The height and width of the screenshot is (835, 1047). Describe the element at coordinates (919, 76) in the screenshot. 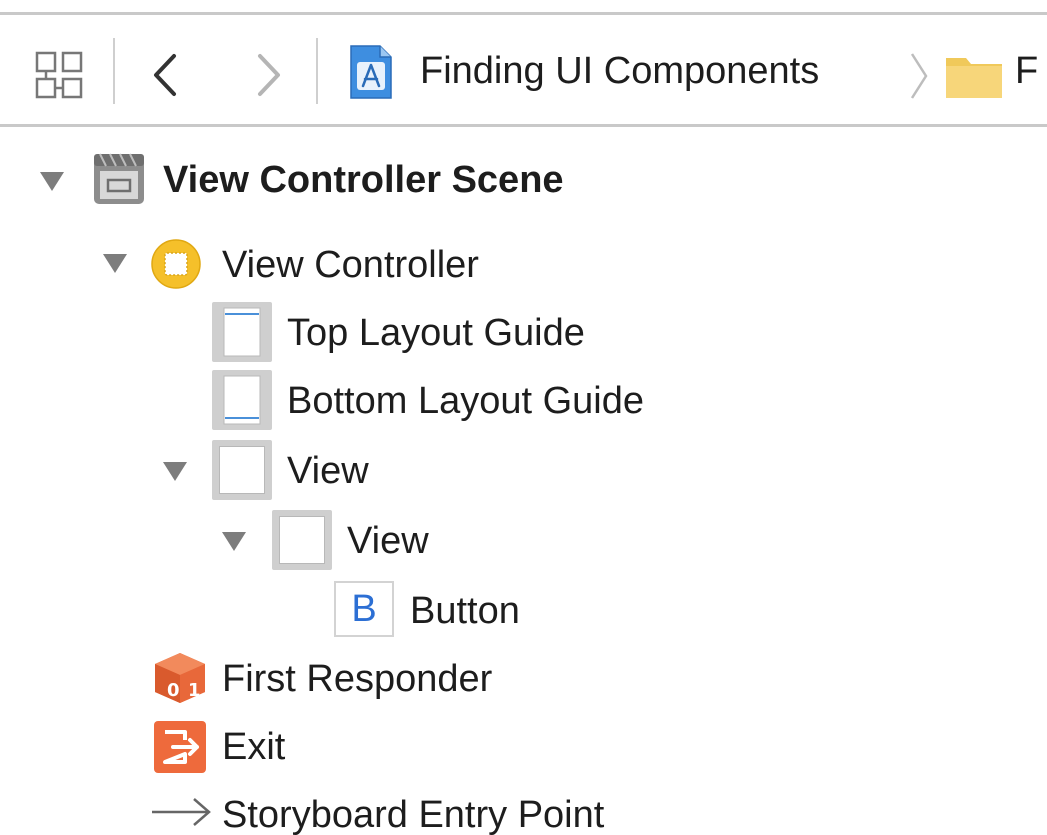

I see `breadcrumb-chevron-icon` at that location.